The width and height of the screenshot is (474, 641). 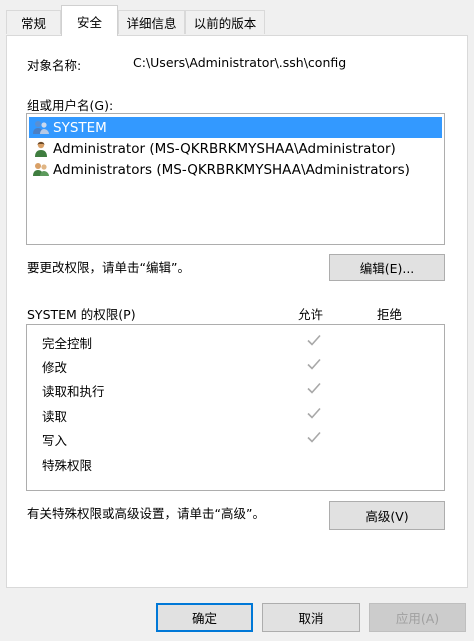 I want to click on apply-button: 应用(A), so click(x=417, y=617).